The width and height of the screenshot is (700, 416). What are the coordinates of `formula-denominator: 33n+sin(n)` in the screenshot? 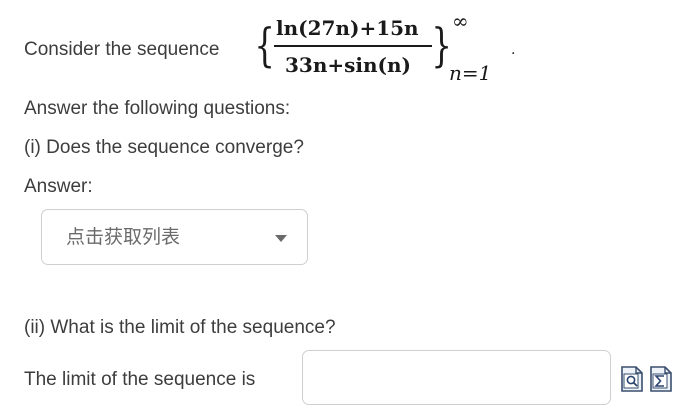 It's located at (348, 65).